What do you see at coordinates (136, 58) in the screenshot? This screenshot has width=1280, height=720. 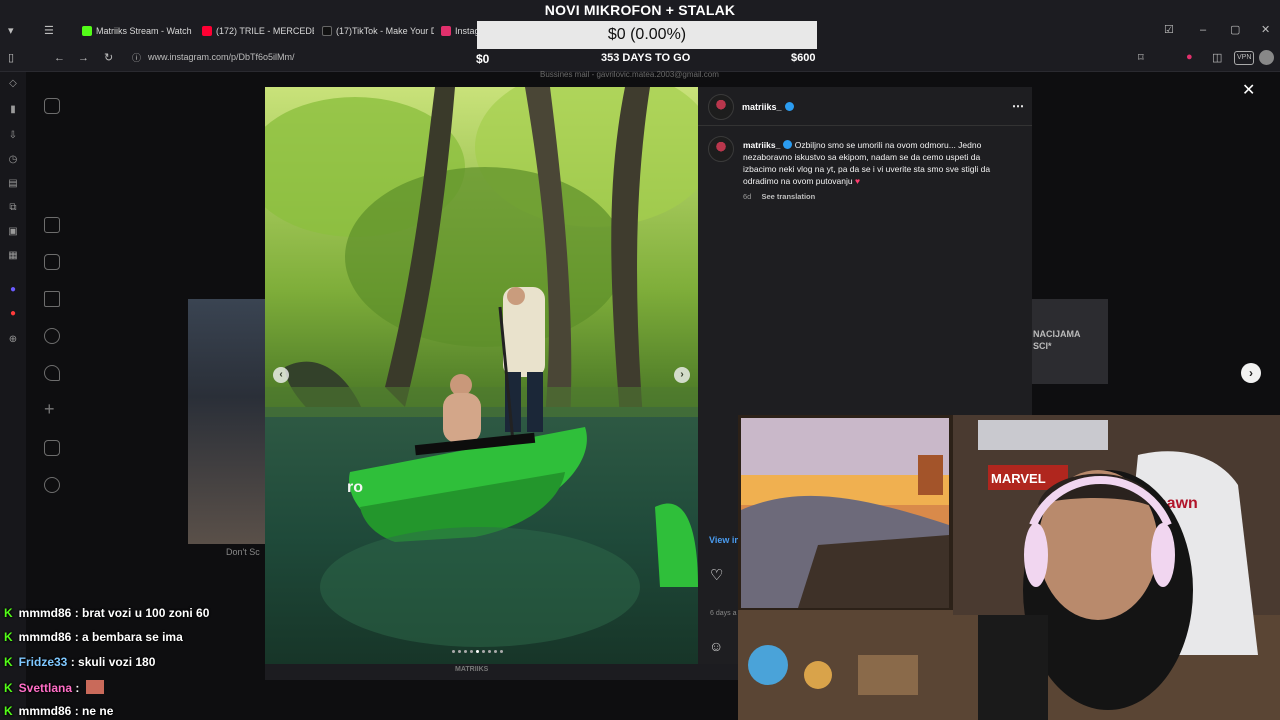 I see `site-info-icon: ⓘ` at bounding box center [136, 58].